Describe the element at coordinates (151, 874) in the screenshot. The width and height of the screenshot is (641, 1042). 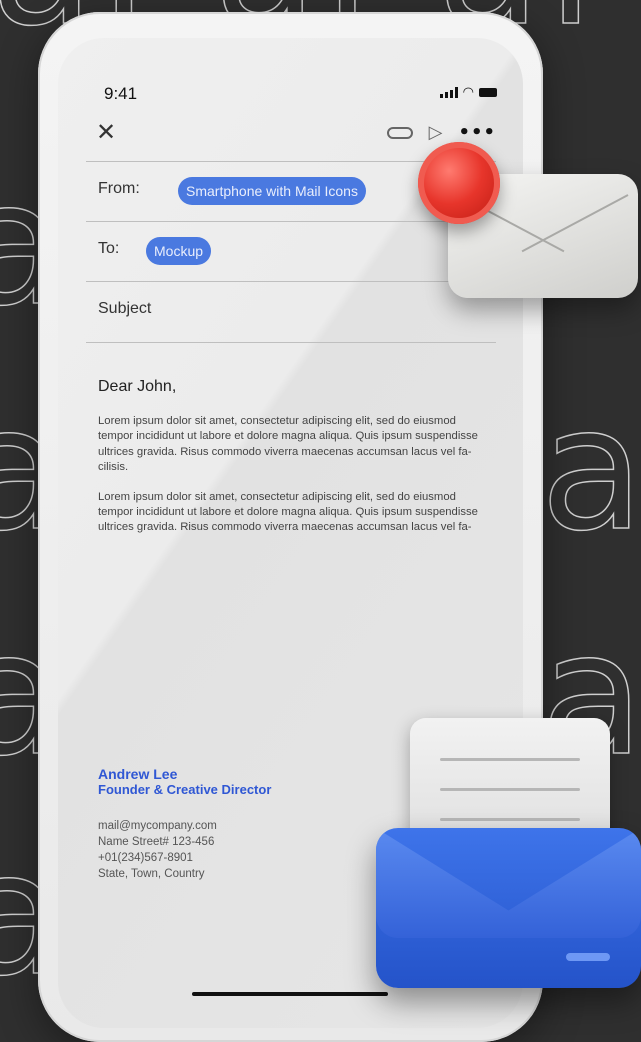
I see `signature-location: State, Town, Country` at that location.